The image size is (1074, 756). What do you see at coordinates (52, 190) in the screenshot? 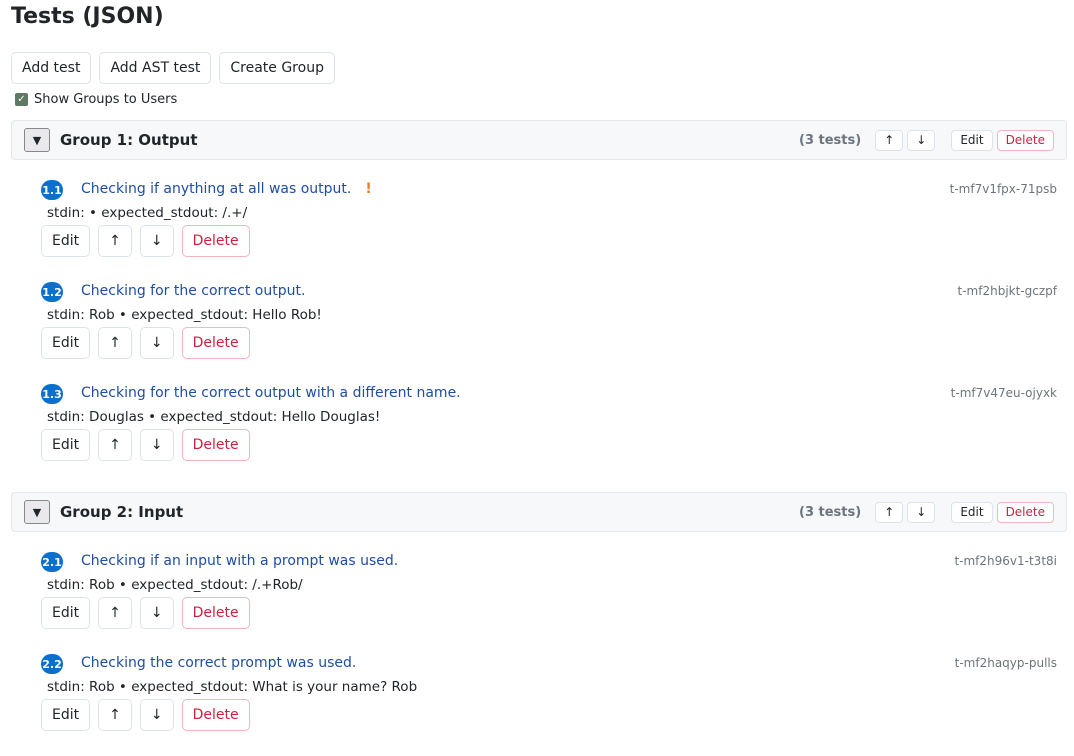
I see `test-number-badge: 1.1` at bounding box center [52, 190].